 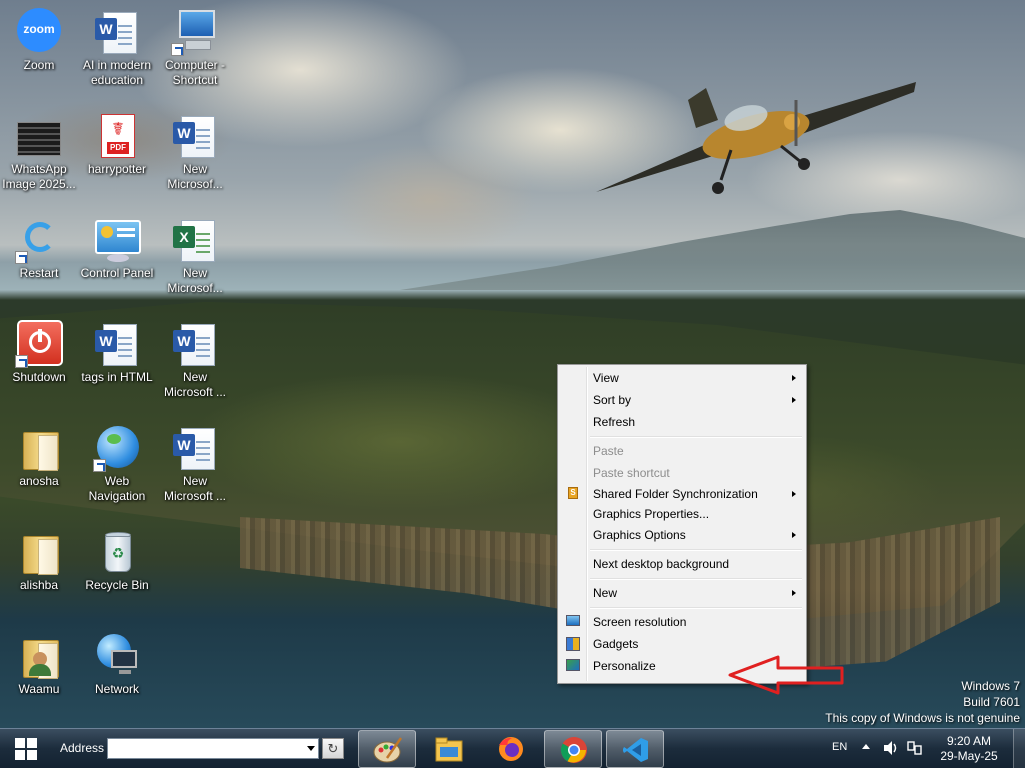 I want to click on desktop-icon-tags-in-html: W tags in HTML, so click(x=117, y=362).